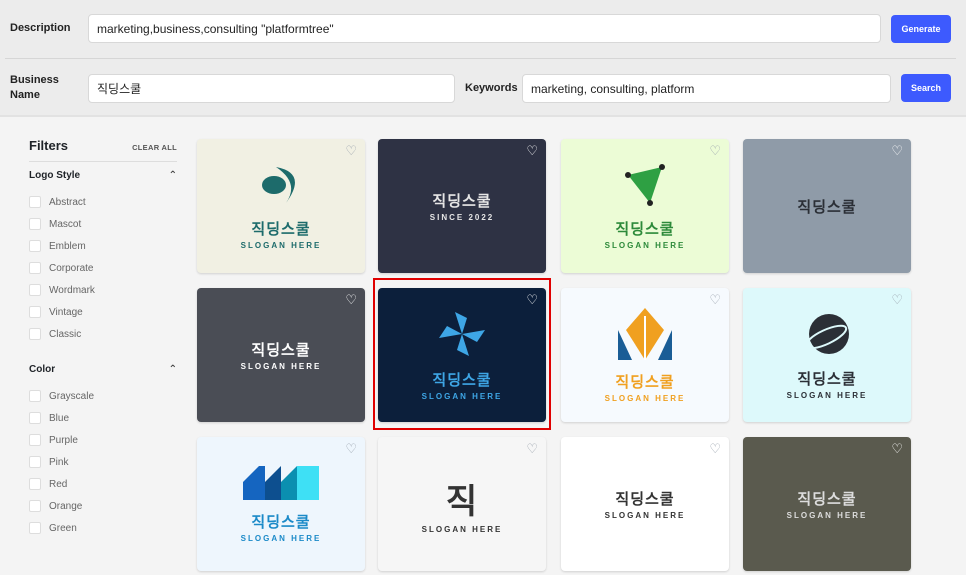 The width and height of the screenshot is (966, 575). Describe the element at coordinates (271, 88) in the screenshot. I see `business-name-input: 직딩스쿨` at that location.